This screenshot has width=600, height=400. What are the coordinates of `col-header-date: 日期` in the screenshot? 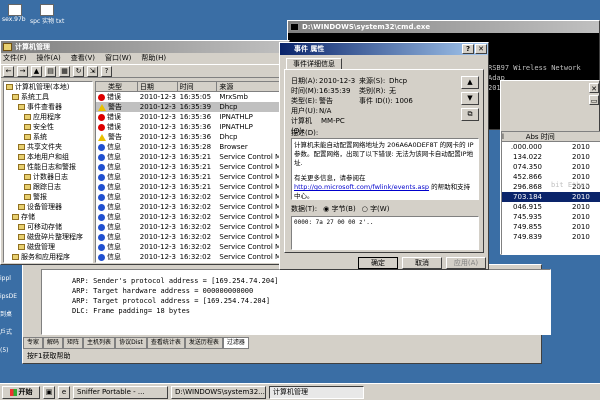 It's located at (158, 86).